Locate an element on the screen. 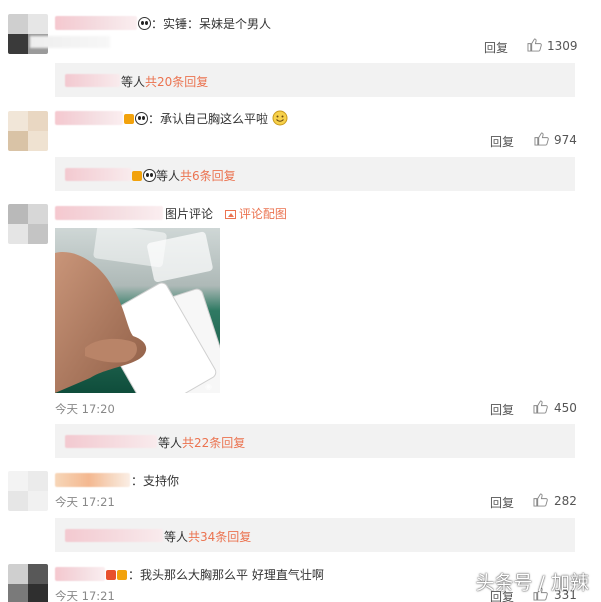 This screenshot has width=601, height=602. view-replies-link: 共34条回复 is located at coordinates (219, 537).